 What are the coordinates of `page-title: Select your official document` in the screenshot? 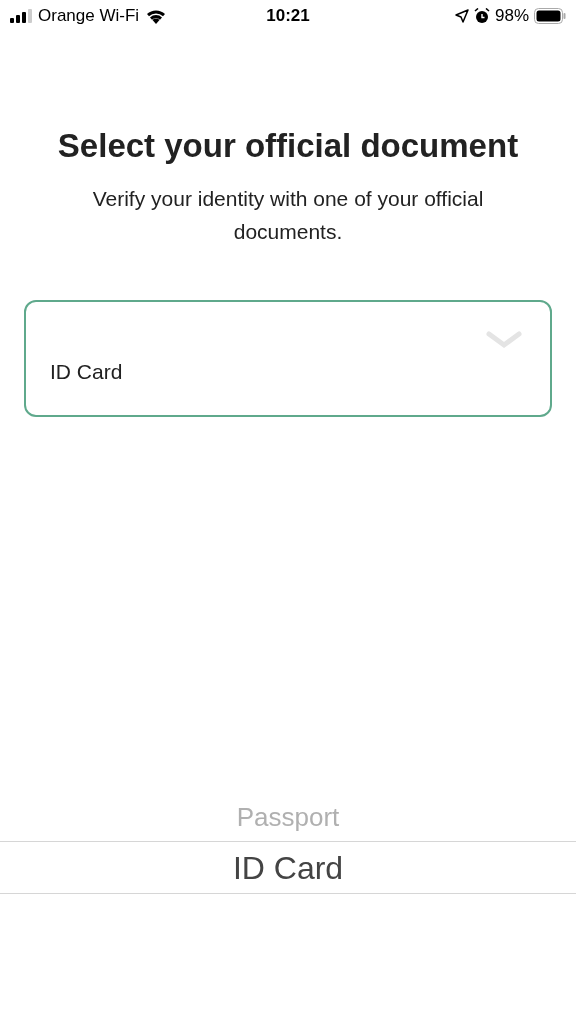 It's located at (288, 146).